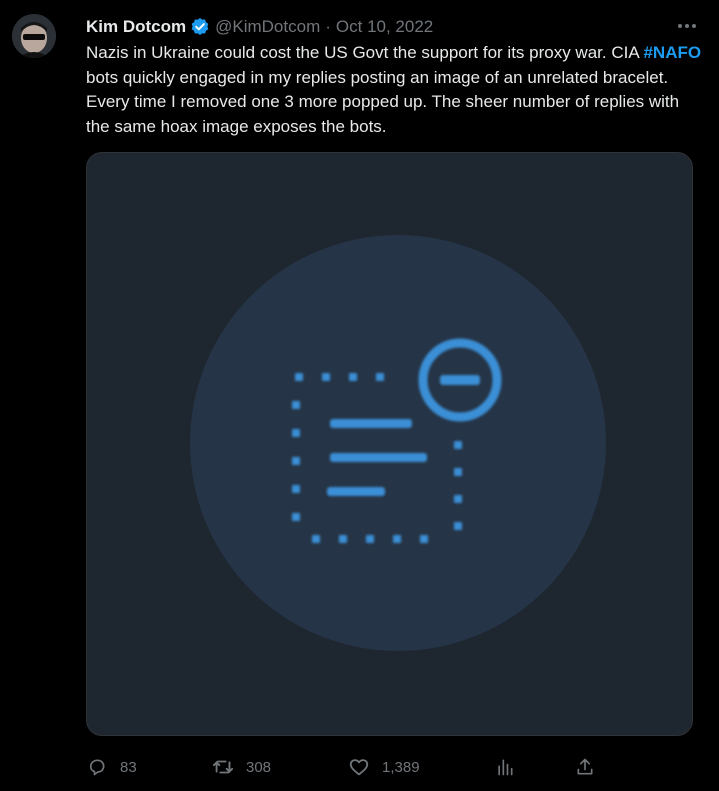 The width and height of the screenshot is (719, 791). Describe the element at coordinates (672, 52) in the screenshot. I see `hashtag-link: #NAFO` at that location.